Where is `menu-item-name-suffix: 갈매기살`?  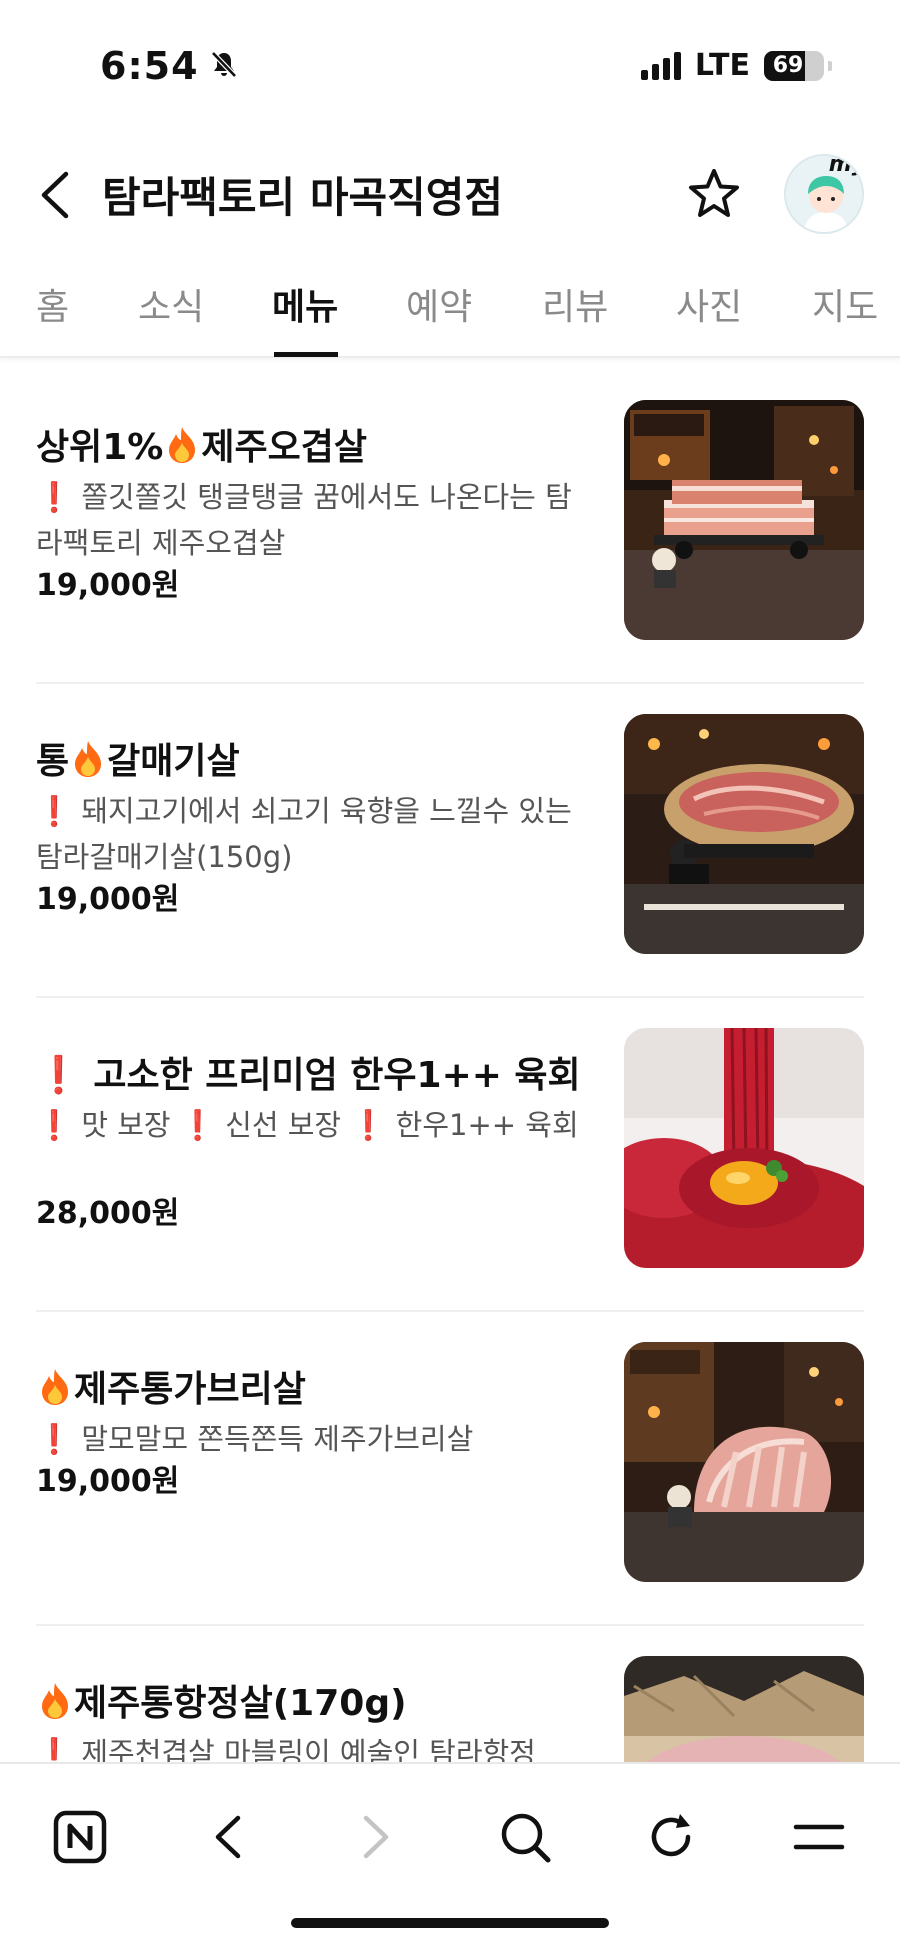
menu-item-name-suffix: 갈매기살 is located at coordinates (173, 761).